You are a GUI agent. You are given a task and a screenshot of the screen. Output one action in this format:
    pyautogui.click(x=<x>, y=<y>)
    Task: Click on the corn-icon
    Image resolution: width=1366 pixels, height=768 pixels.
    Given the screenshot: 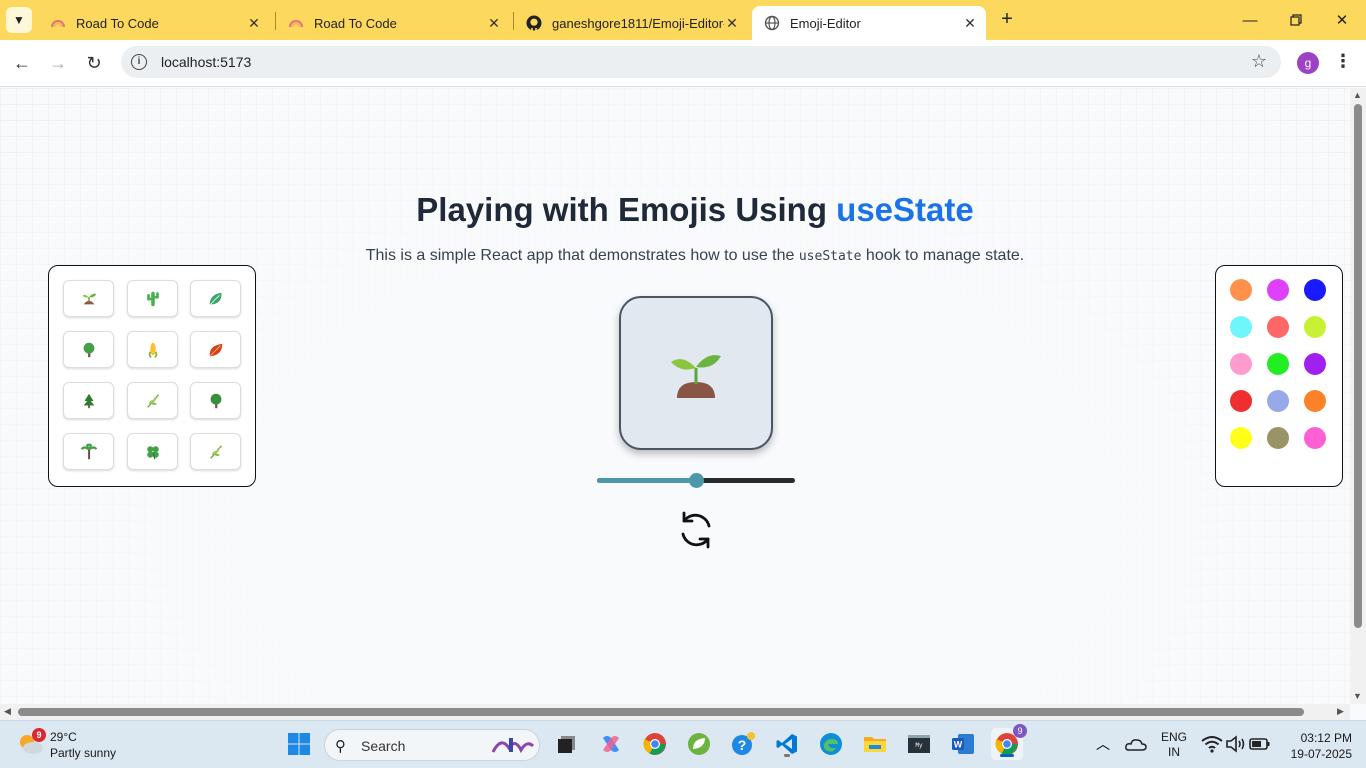 What is the action you would take?
    pyautogui.click(x=152, y=350)
    